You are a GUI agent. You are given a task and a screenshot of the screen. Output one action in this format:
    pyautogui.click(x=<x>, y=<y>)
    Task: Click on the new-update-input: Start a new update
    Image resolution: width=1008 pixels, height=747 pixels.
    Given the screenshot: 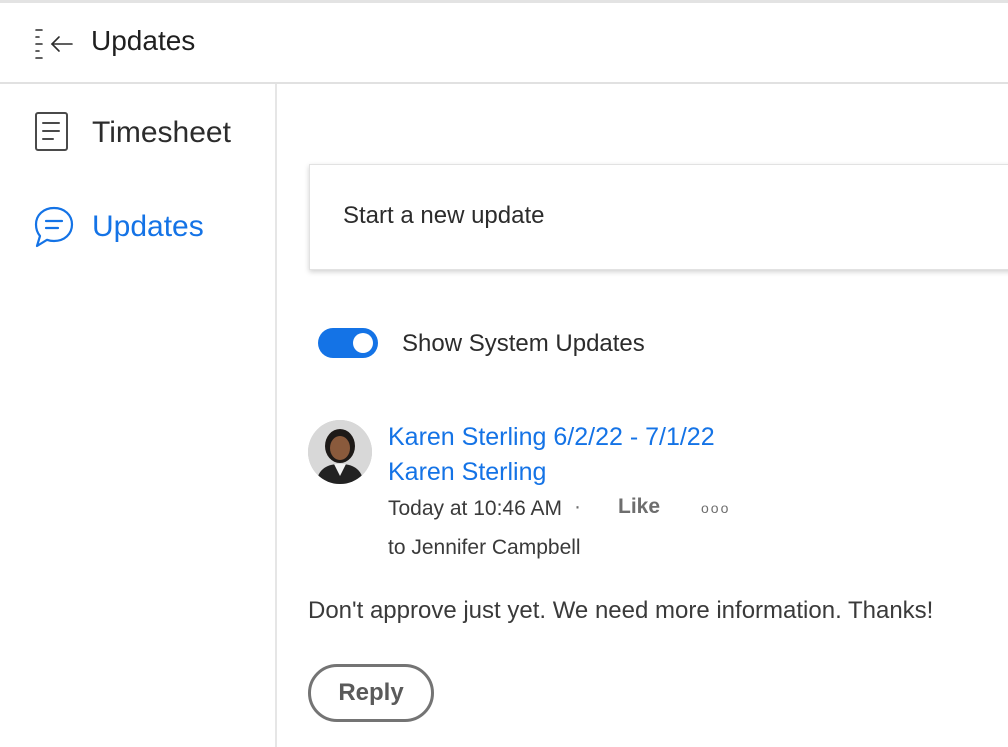 What is the action you would take?
    pyautogui.click(x=658, y=217)
    